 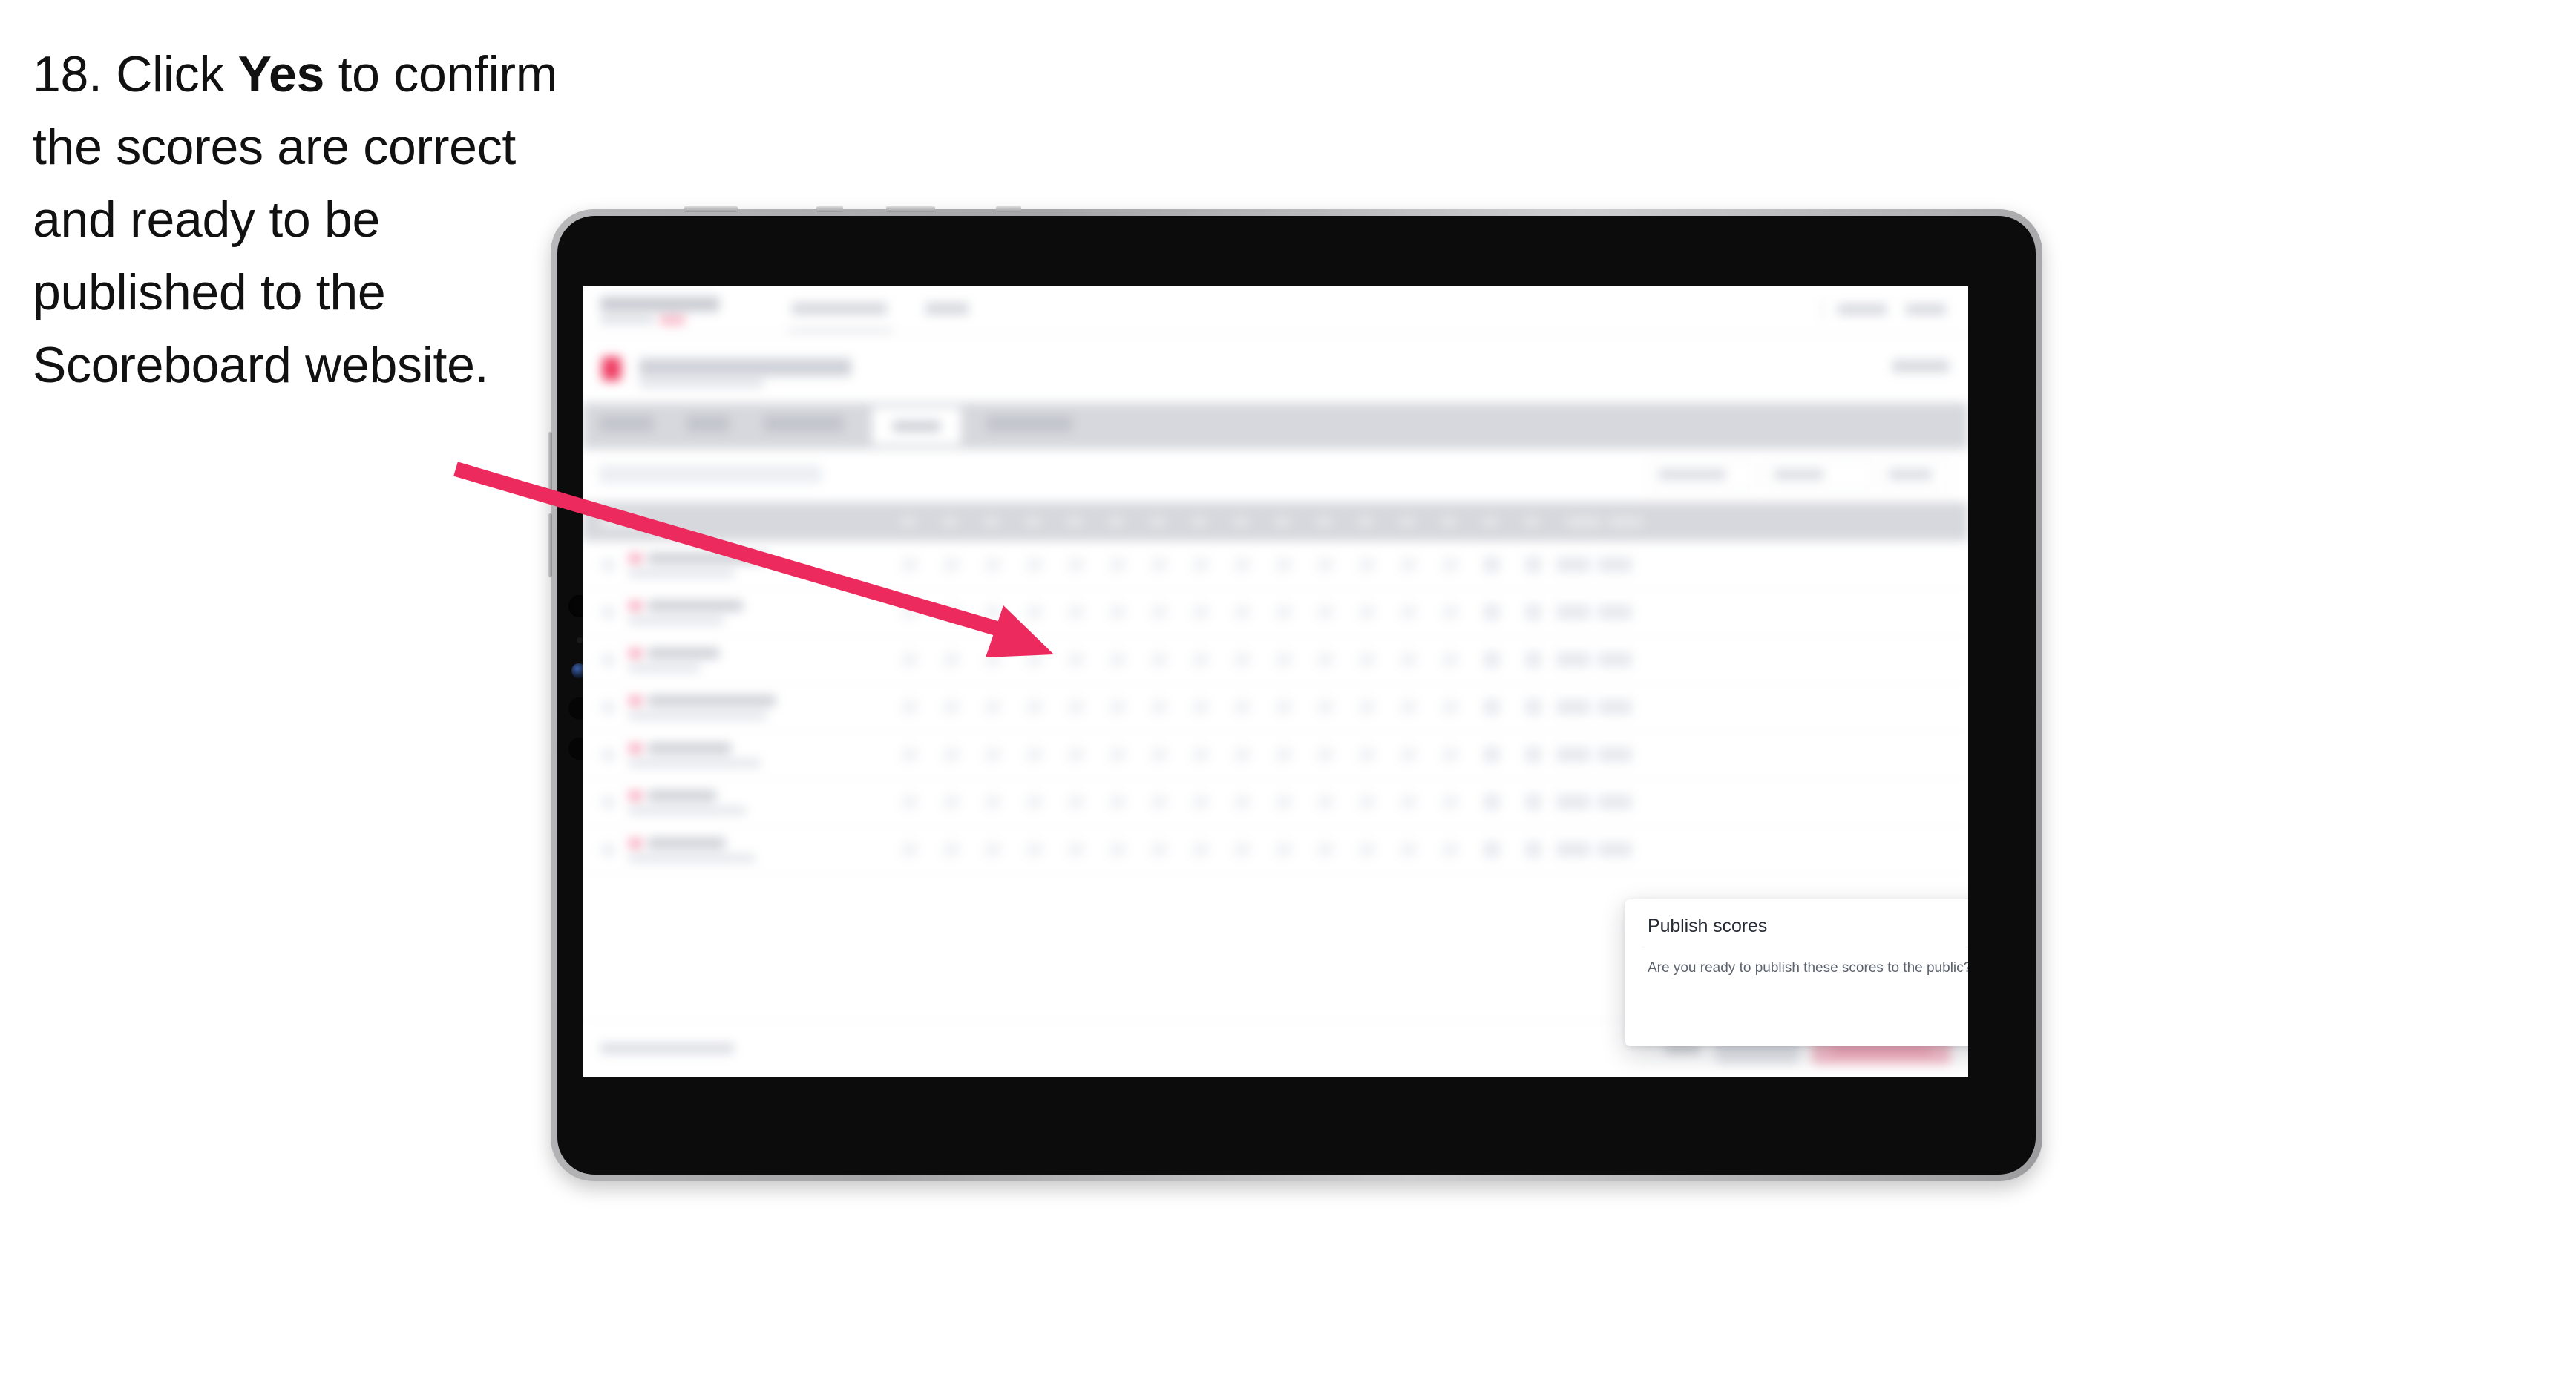 What do you see at coordinates (947, 309) in the screenshot?
I see `nav-item-reports` at bounding box center [947, 309].